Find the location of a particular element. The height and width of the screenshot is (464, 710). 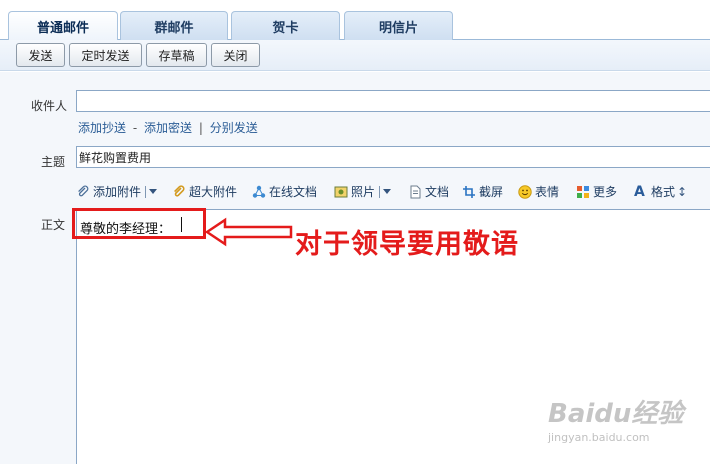

close-button: 关闭 is located at coordinates (235, 55).